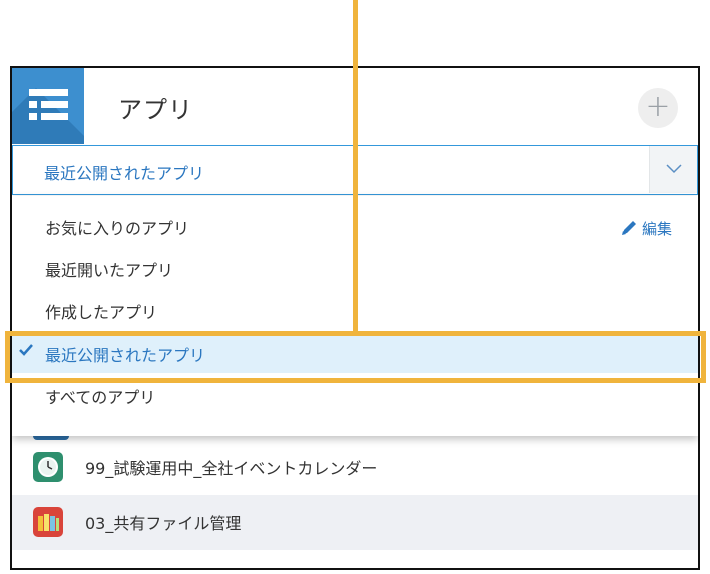 The image size is (710, 574). Describe the element at coordinates (124, 173) in the screenshot. I see `select-value: 最近公開されたアプリ` at that location.